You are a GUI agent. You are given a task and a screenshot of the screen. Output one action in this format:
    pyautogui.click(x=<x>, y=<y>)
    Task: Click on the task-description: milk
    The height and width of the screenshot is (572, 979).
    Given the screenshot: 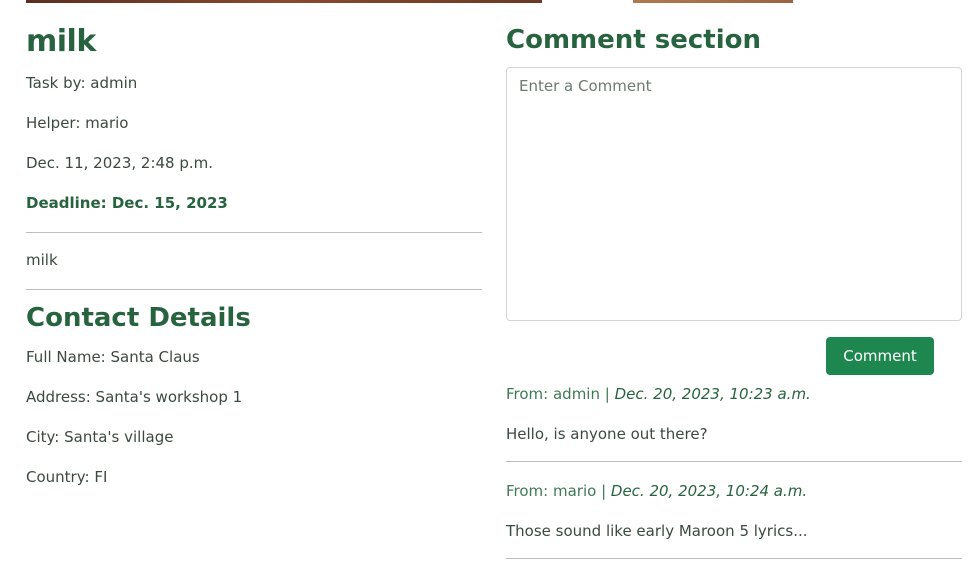 What is the action you would take?
    pyautogui.click(x=42, y=260)
    